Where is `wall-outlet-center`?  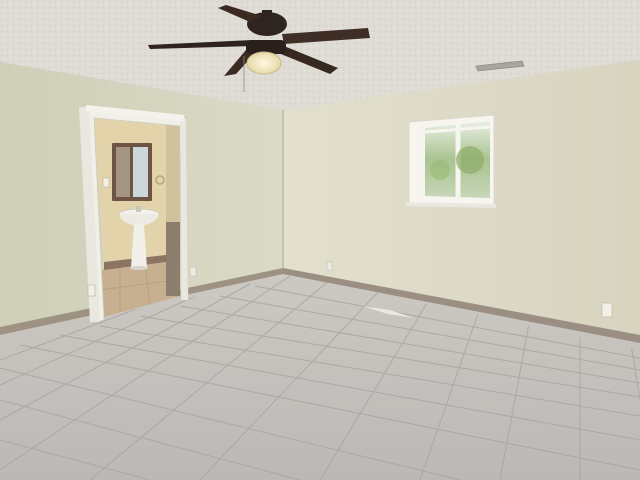
wall-outlet-center is located at coordinates (329, 266).